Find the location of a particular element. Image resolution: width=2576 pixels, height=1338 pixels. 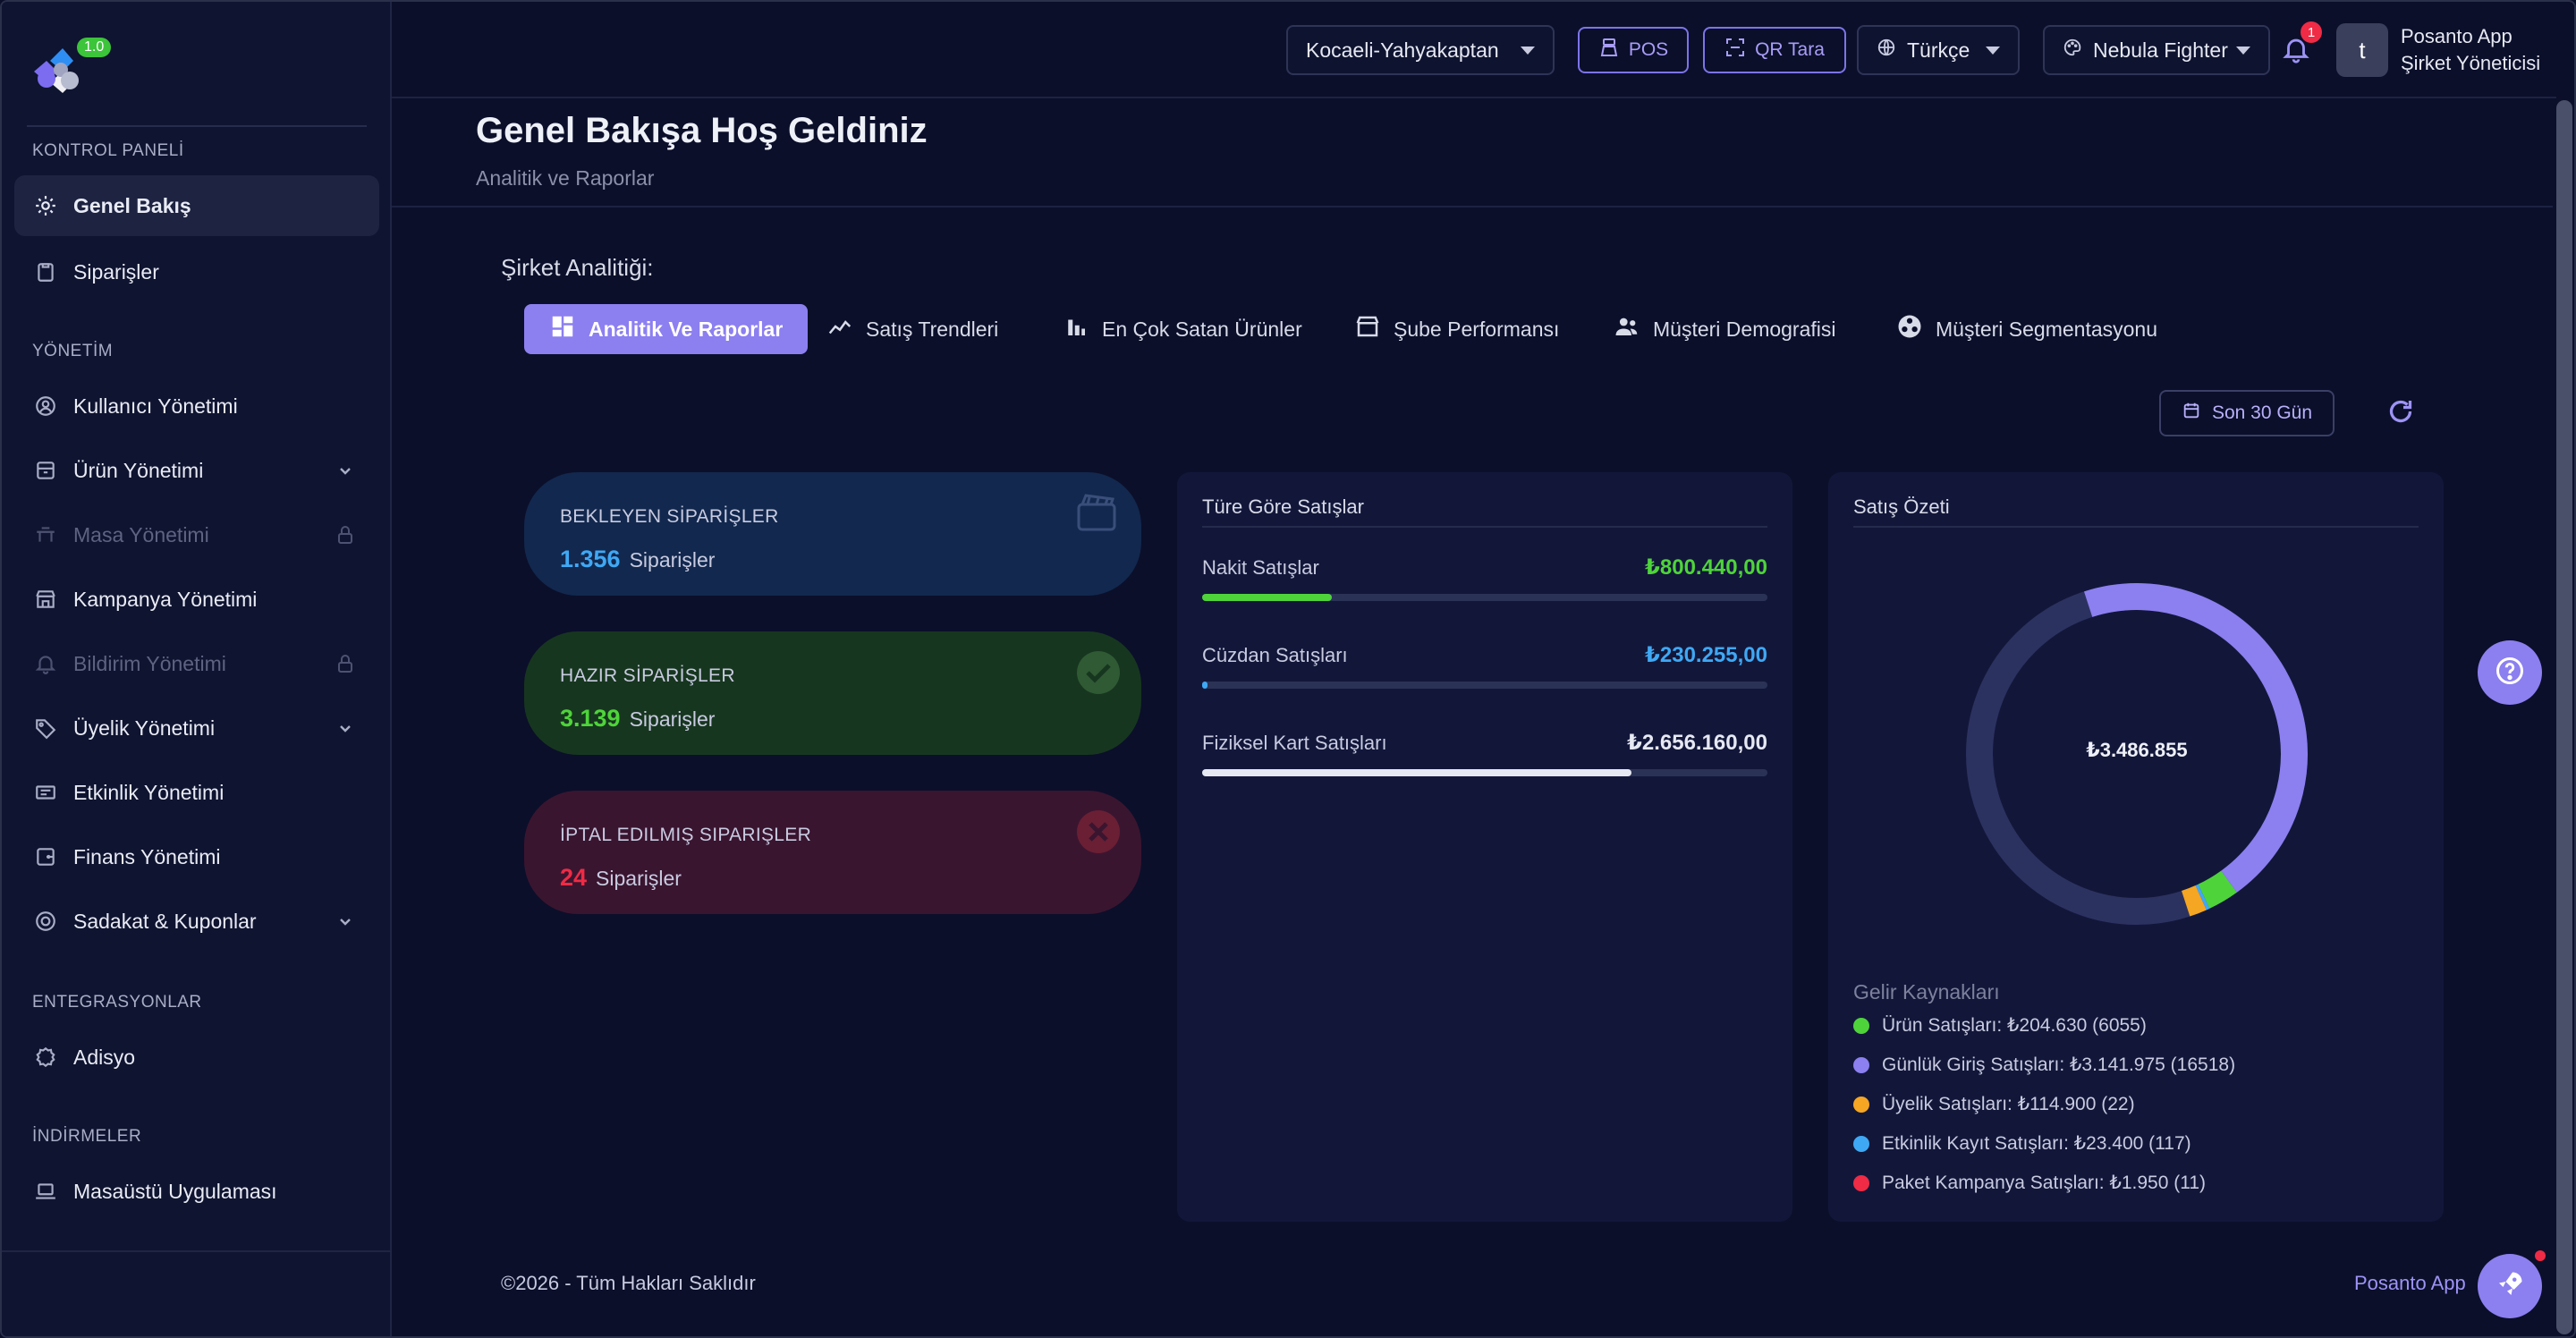

panel-title: Satış Özeti is located at coordinates (1901, 506).